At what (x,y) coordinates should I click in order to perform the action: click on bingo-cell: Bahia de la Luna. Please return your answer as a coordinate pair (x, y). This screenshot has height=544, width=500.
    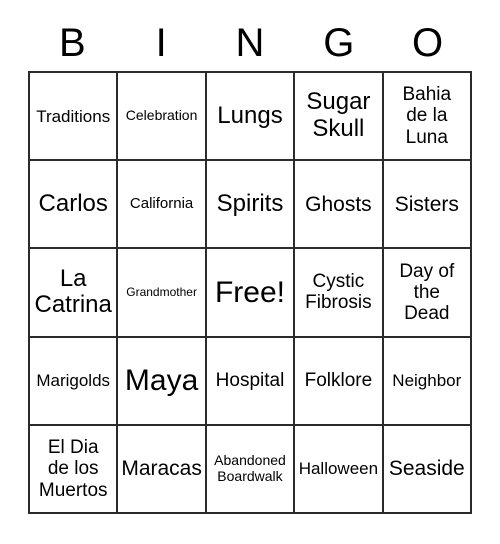
    Looking at the image, I should click on (427, 117).